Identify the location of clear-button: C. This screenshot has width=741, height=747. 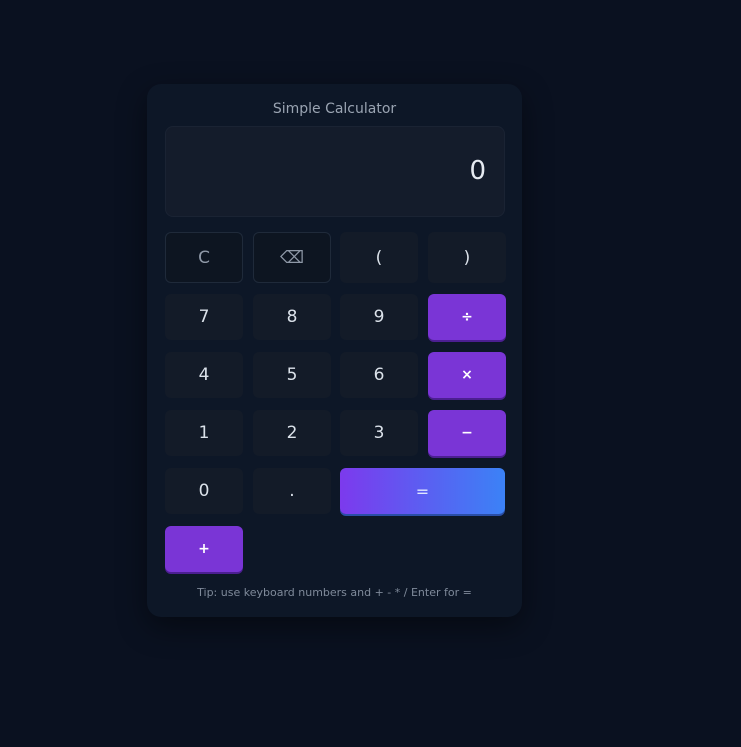
(204, 257).